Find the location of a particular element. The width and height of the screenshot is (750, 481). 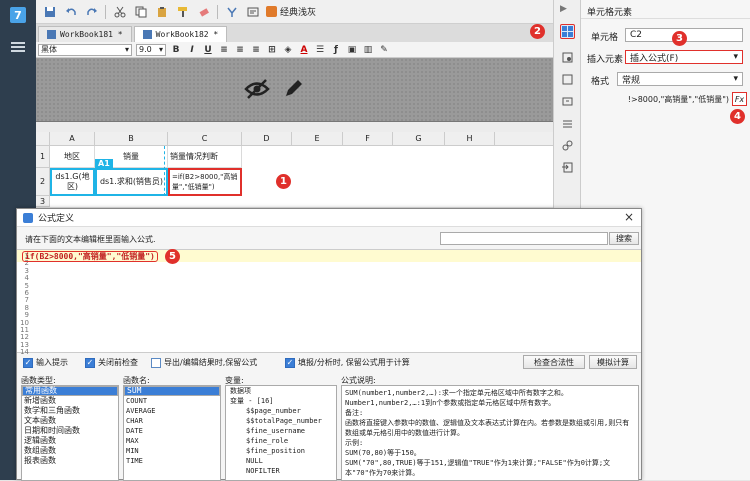

variable-item: $fine_position is located at coordinates (281, 451).